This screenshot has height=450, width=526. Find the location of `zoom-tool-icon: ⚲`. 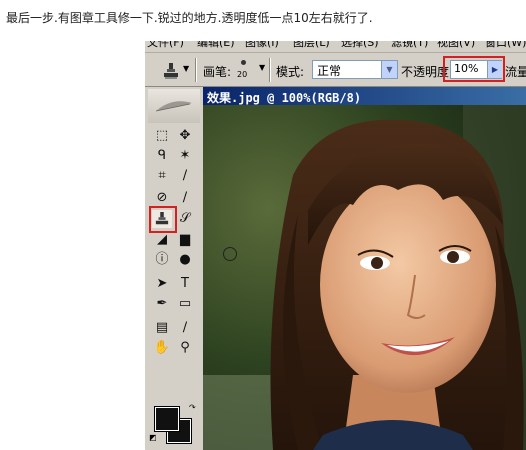

zoom-tool-icon: ⚲ is located at coordinates (185, 348).